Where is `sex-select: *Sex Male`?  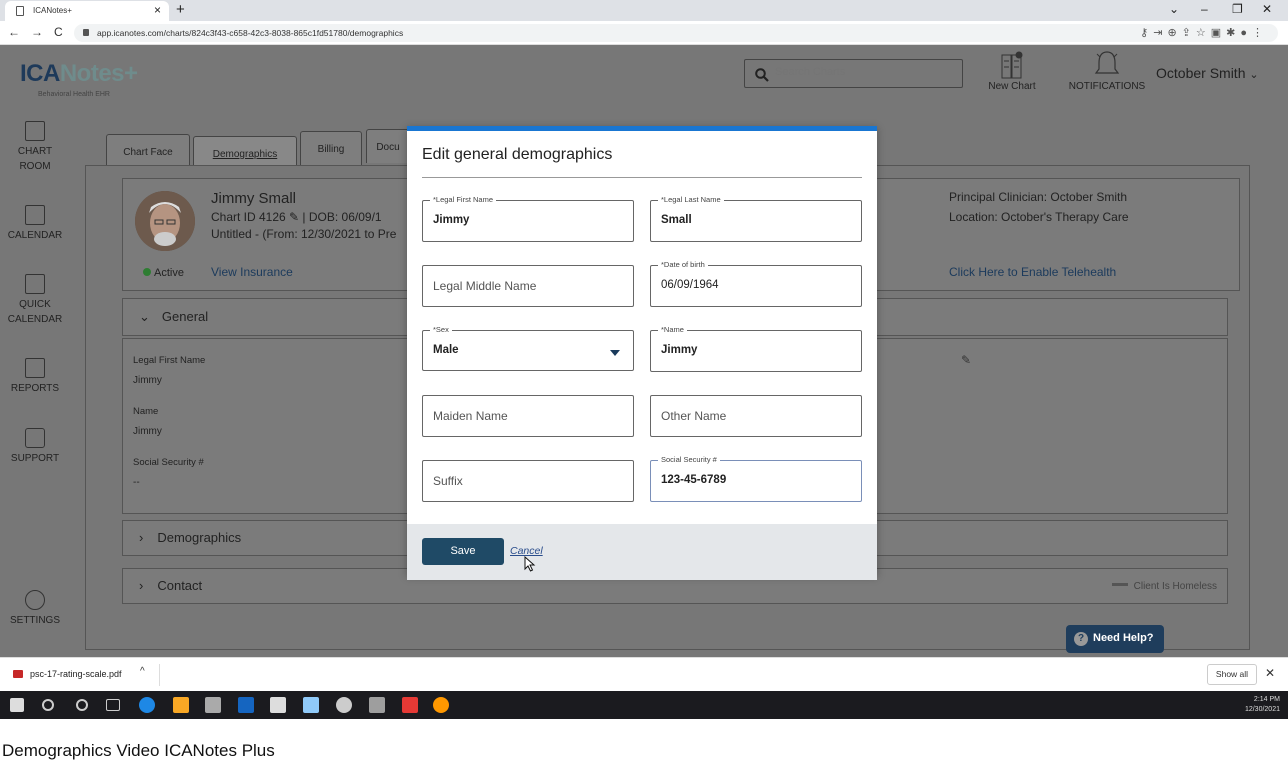
sex-select: *Sex Male is located at coordinates (528, 348).